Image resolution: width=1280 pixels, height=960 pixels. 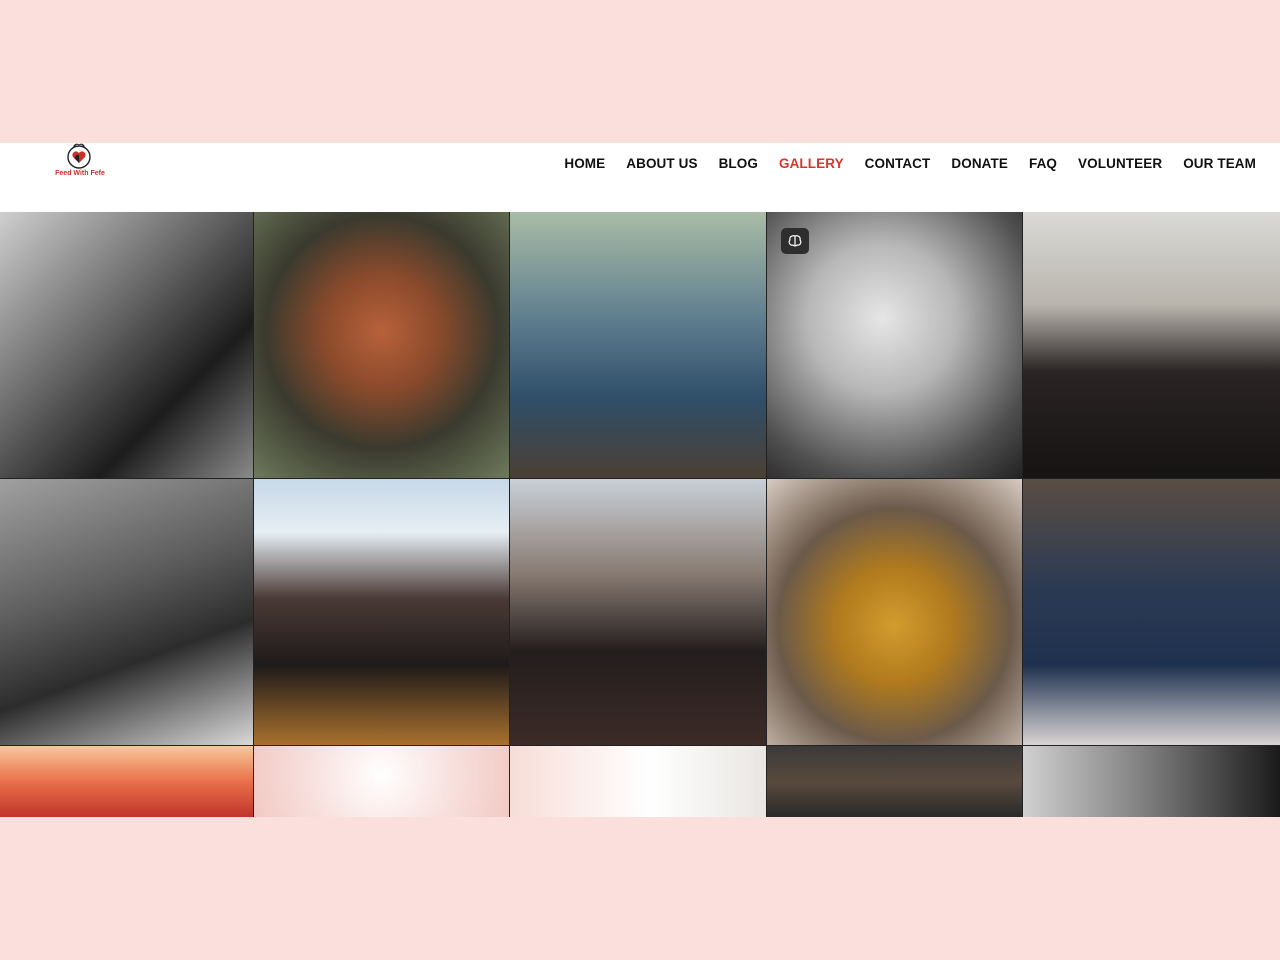 I want to click on photo-boy-orange-shirt, so click(x=381, y=345).